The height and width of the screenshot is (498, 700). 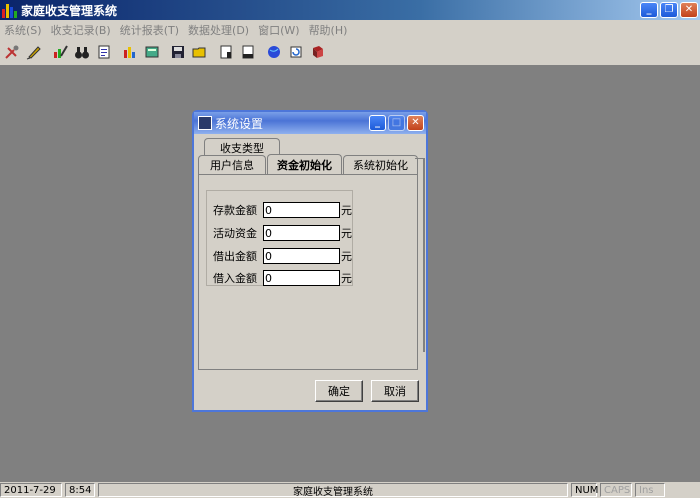 What do you see at coordinates (274, 52) in the screenshot?
I see `globe-icon` at bounding box center [274, 52].